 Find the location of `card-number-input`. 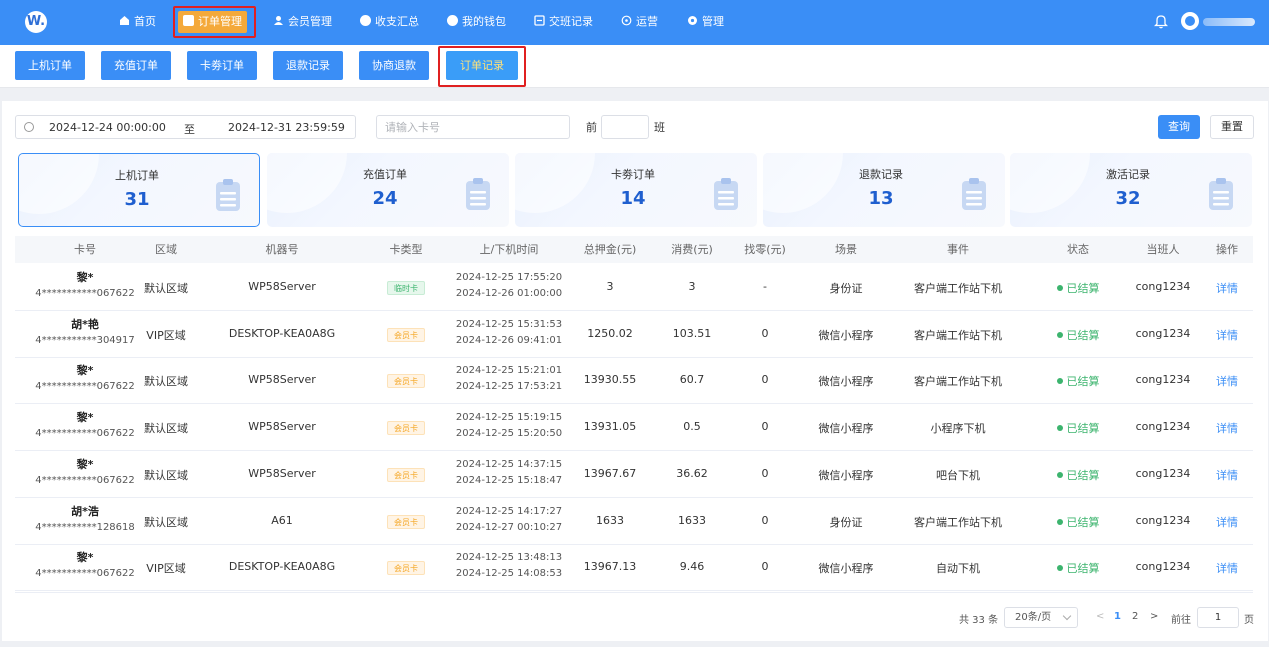

card-number-input is located at coordinates (473, 127).